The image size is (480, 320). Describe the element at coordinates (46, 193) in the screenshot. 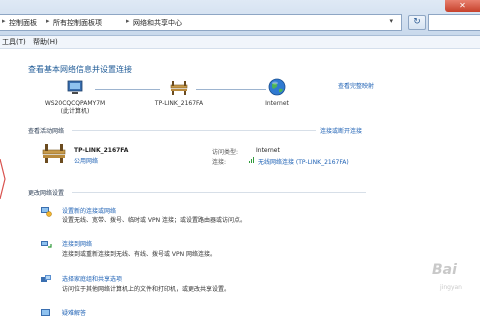

I see `change-settings-heading: 更改网络设置` at that location.